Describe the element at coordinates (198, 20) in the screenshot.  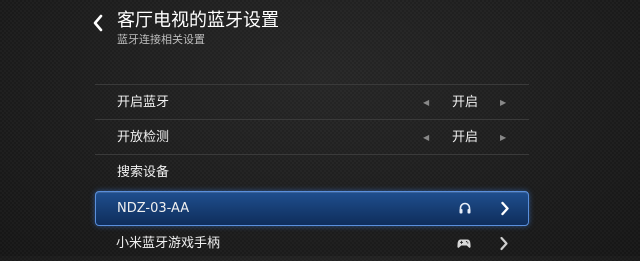
I see `page-title: 客厅电视的蓝牙设置` at that location.